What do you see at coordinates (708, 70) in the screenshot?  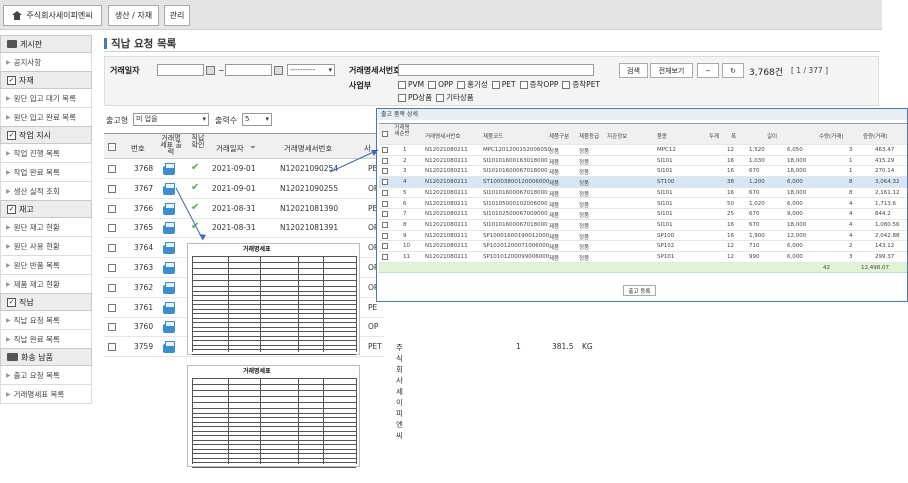 I see `collapse-button: −` at bounding box center [708, 70].